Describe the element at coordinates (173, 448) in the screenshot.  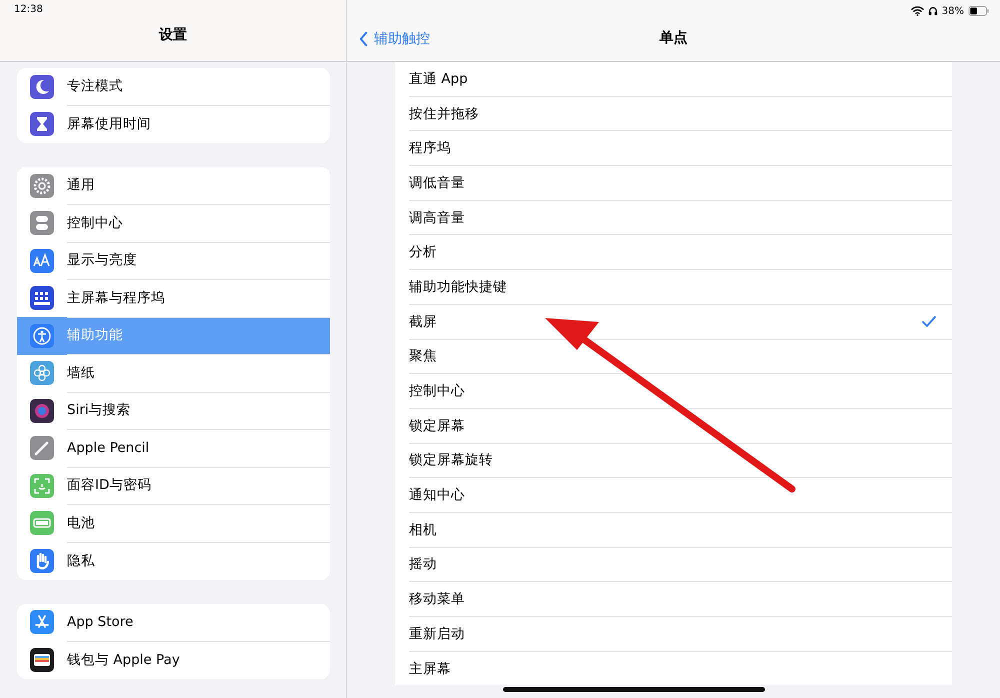
I see `sidebar-item: Apple Pencil` at that location.